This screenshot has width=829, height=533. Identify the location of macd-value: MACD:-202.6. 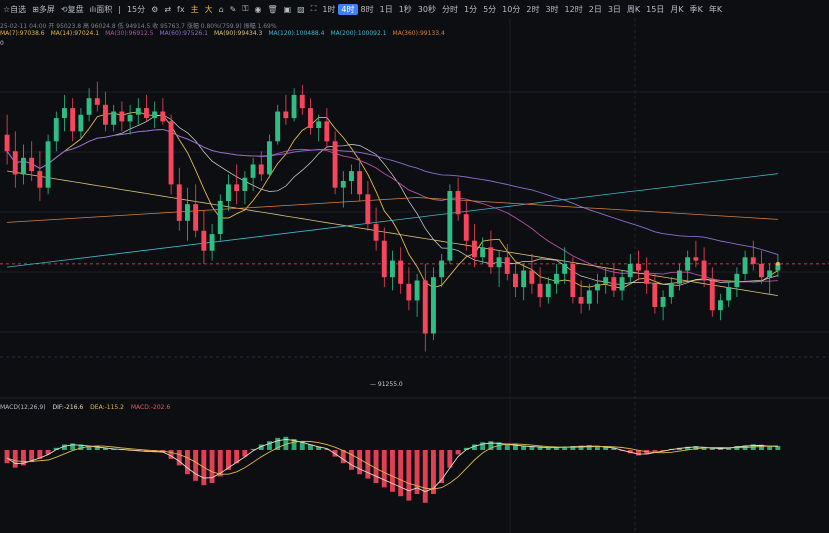
(150, 407).